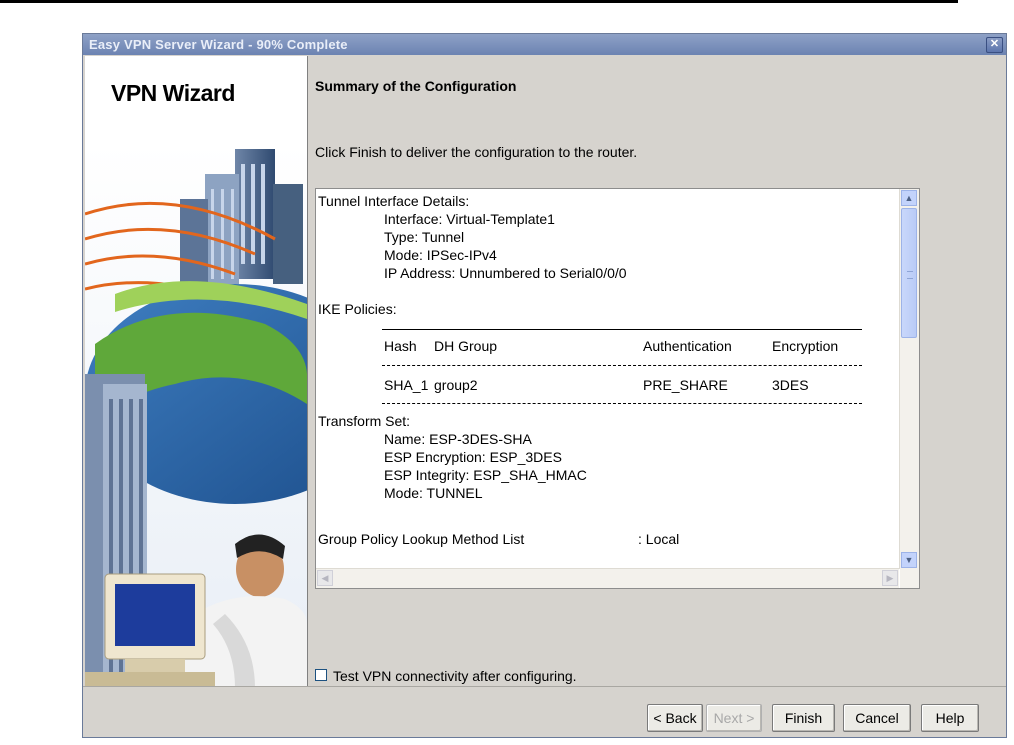 The image size is (1014, 745). What do you see at coordinates (357, 309) in the screenshot?
I see `ike-heading: IKE Policies:` at bounding box center [357, 309].